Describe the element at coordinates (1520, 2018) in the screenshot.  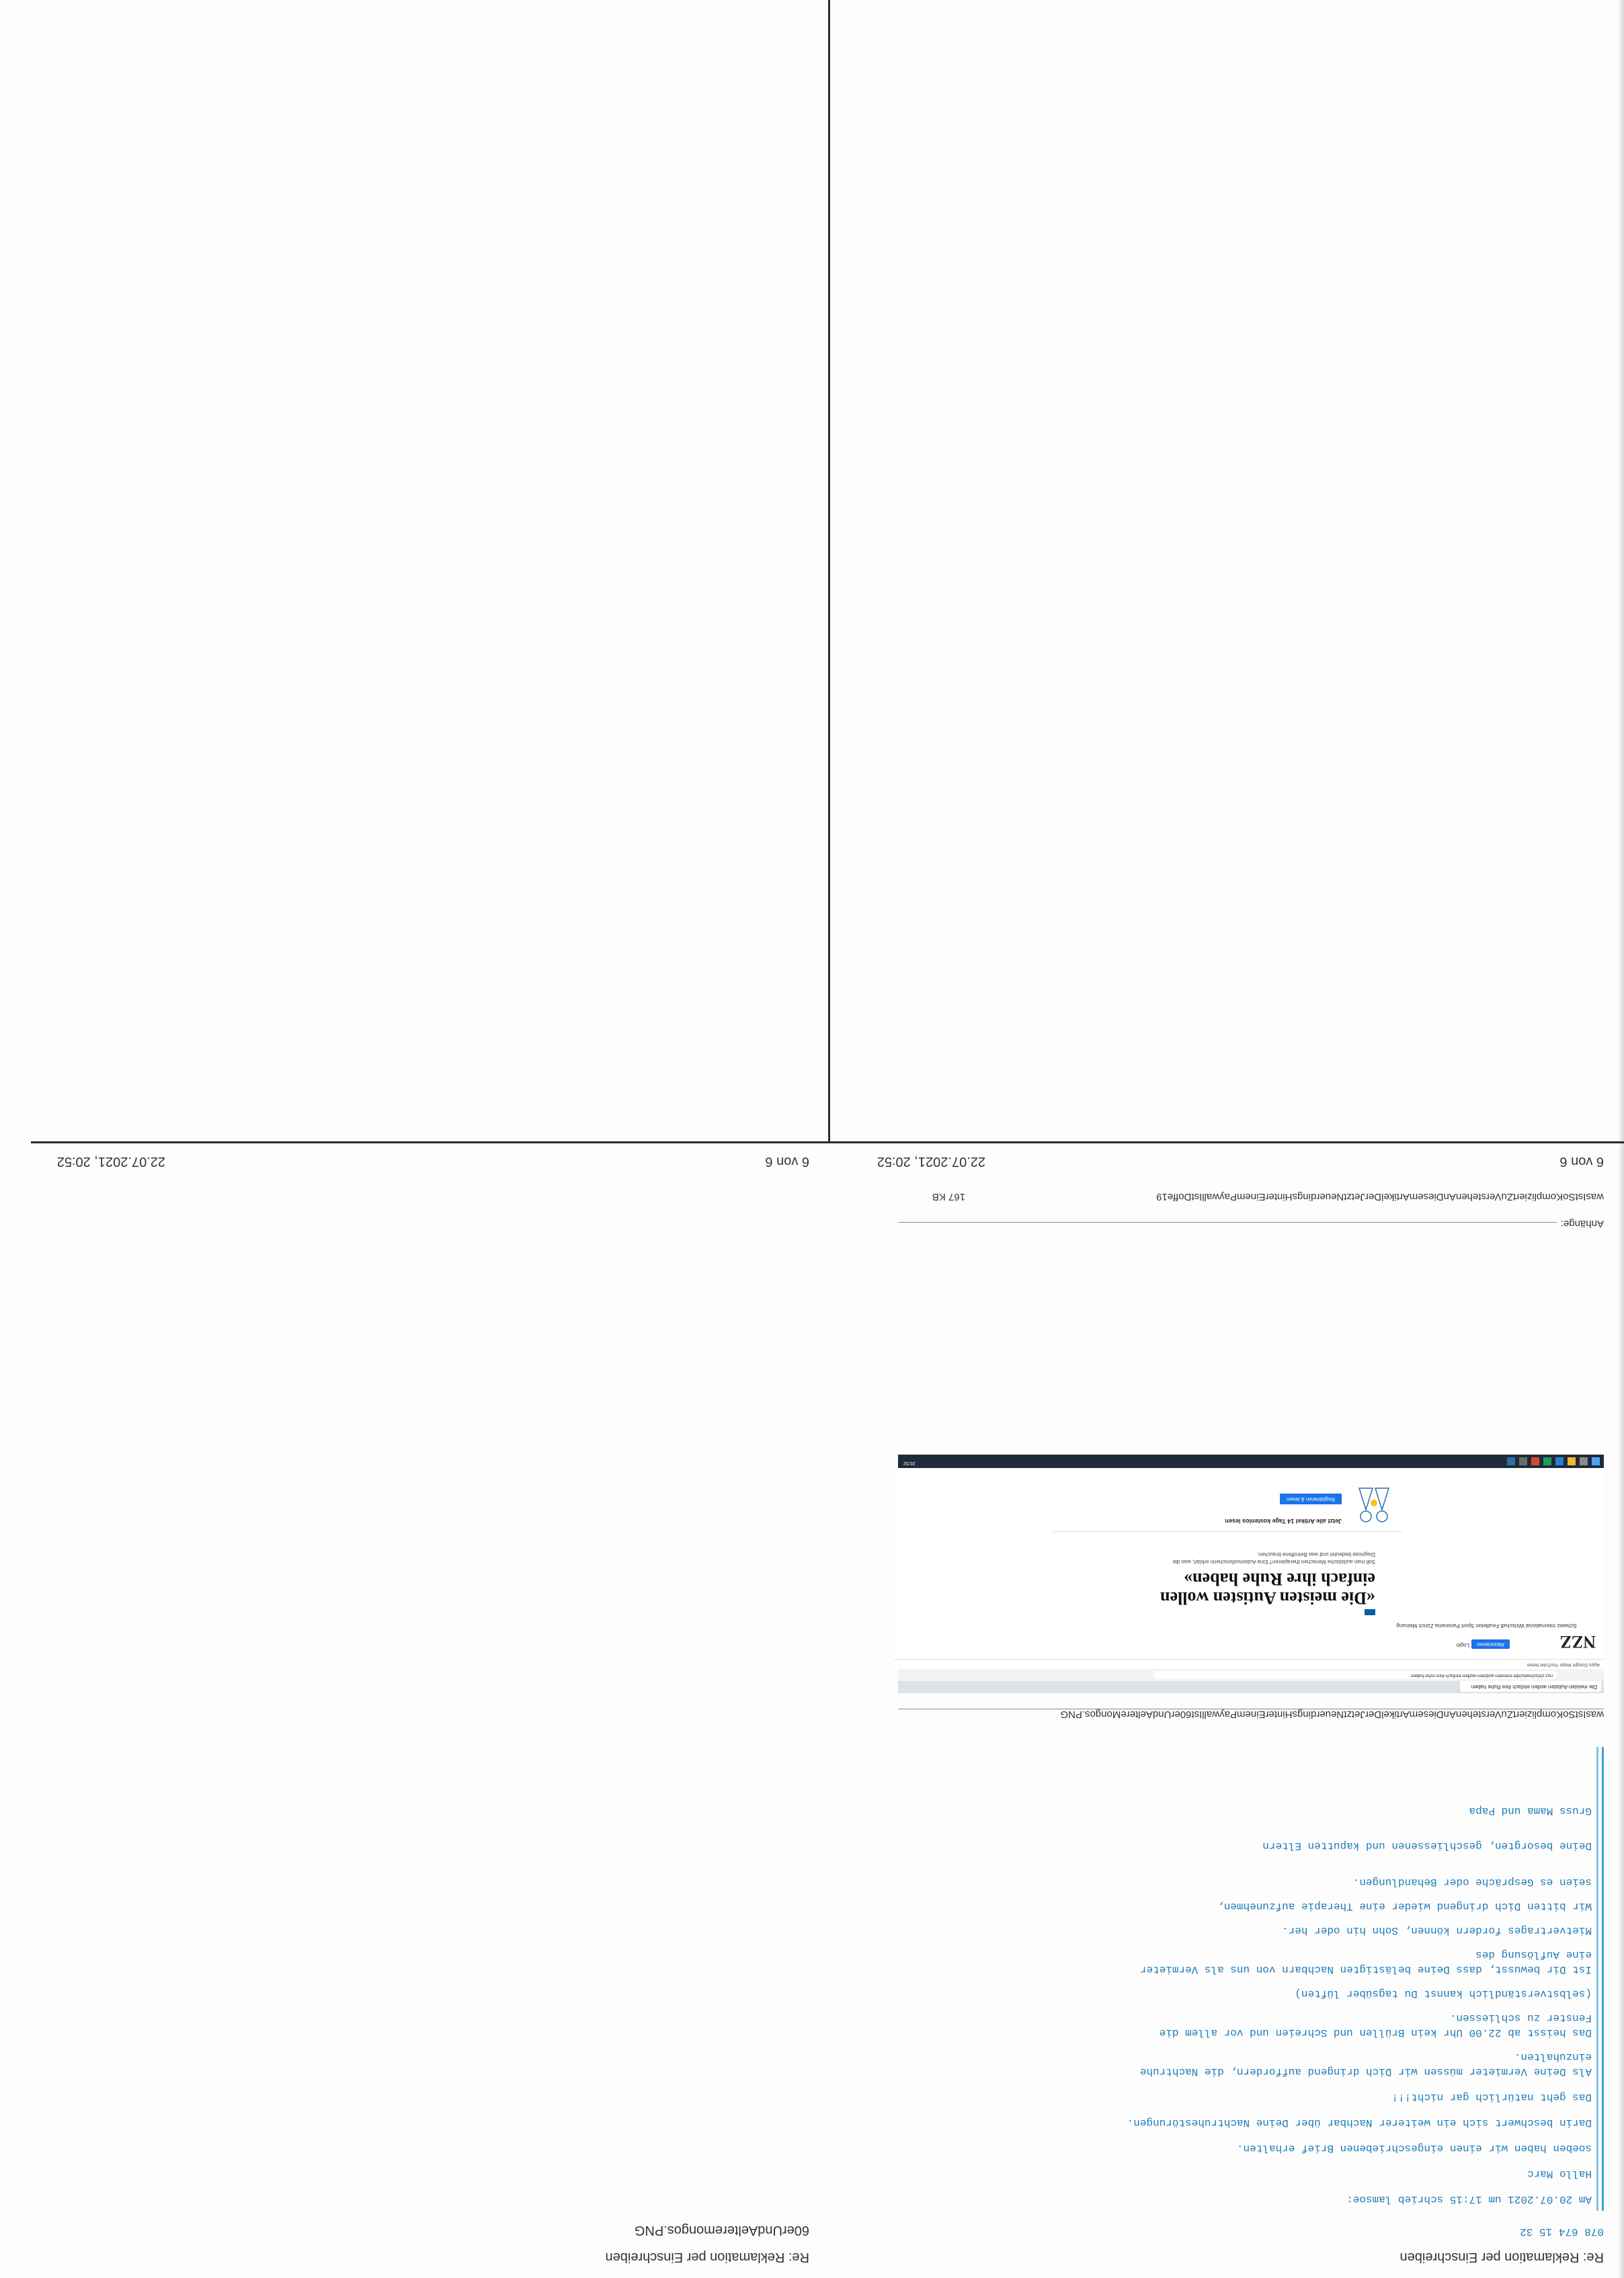
I see `email-line: Fenster zu schliessen.` at that location.